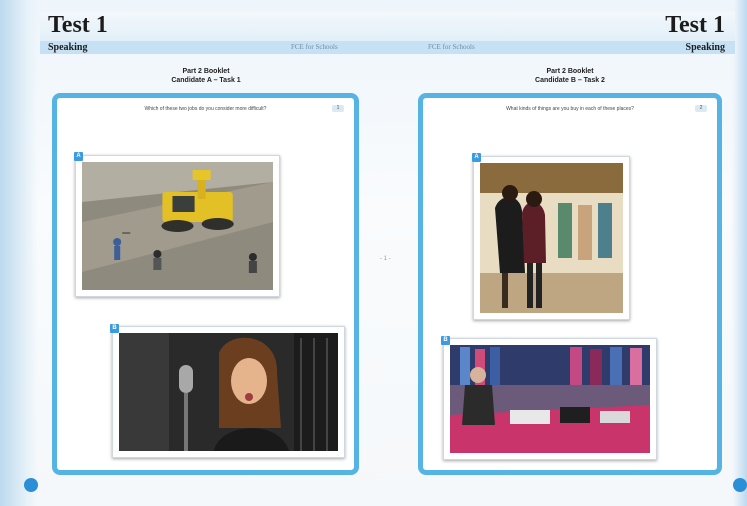 The image size is (747, 506). Describe the element at coordinates (570, 80) in the screenshot. I see `right-booklet-heading-line2: Candidate B – Task 2` at that location.